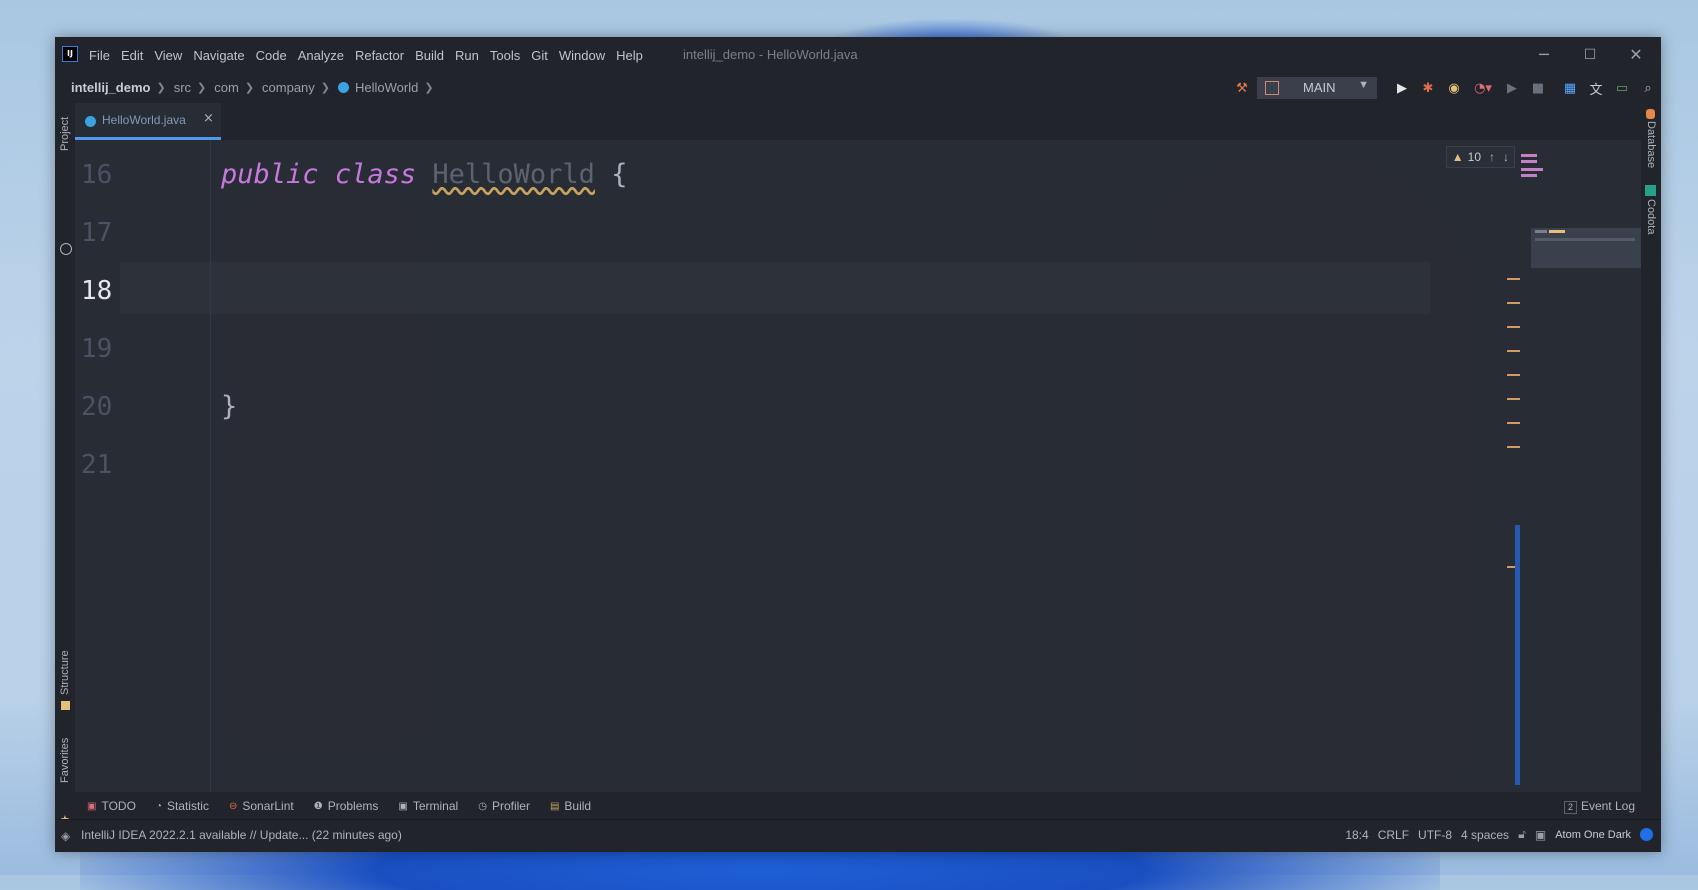  I want to click on layout-grid-icon: ▦, so click(1570, 88).